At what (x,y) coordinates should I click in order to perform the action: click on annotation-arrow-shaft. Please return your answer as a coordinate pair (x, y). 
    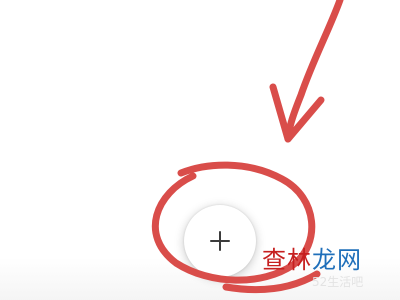
    Looking at the image, I should click on (314, 71).